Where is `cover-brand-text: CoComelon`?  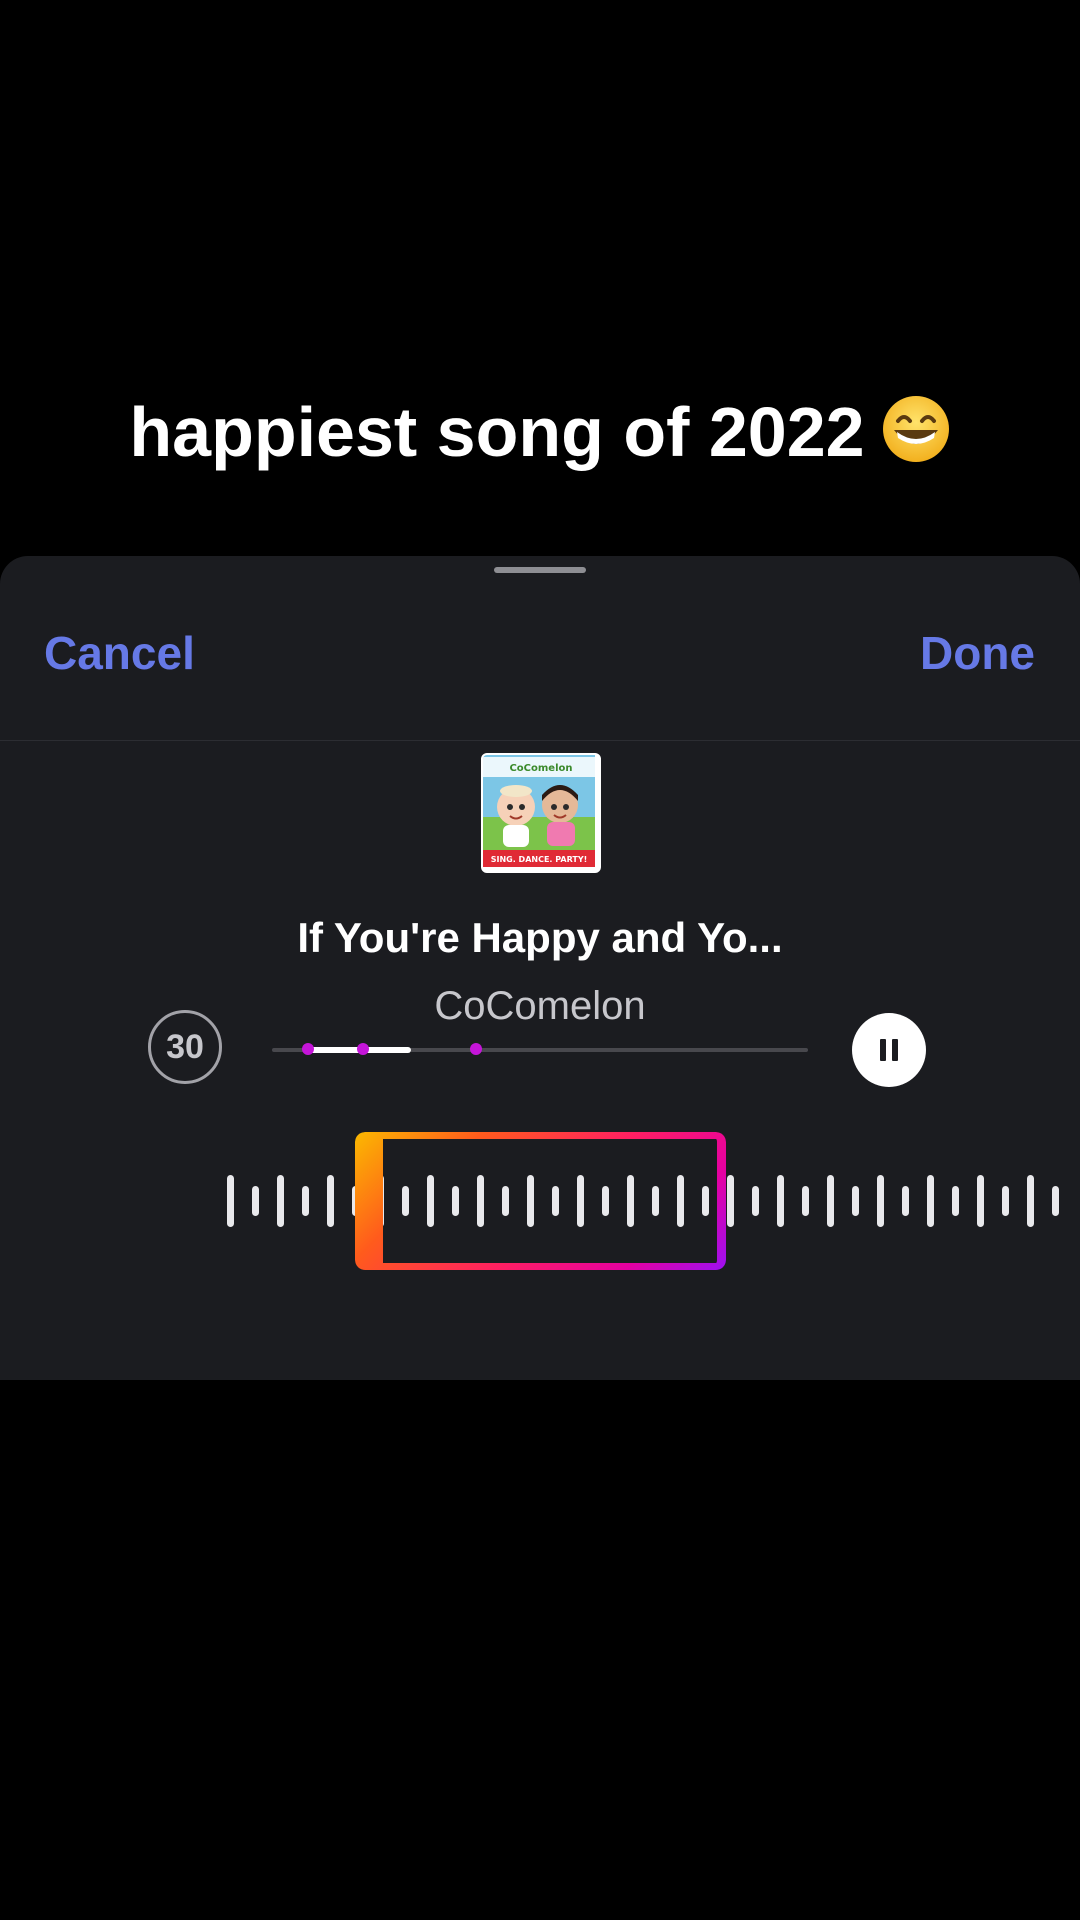
cover-brand-text: CoComelon is located at coordinates (540, 768).